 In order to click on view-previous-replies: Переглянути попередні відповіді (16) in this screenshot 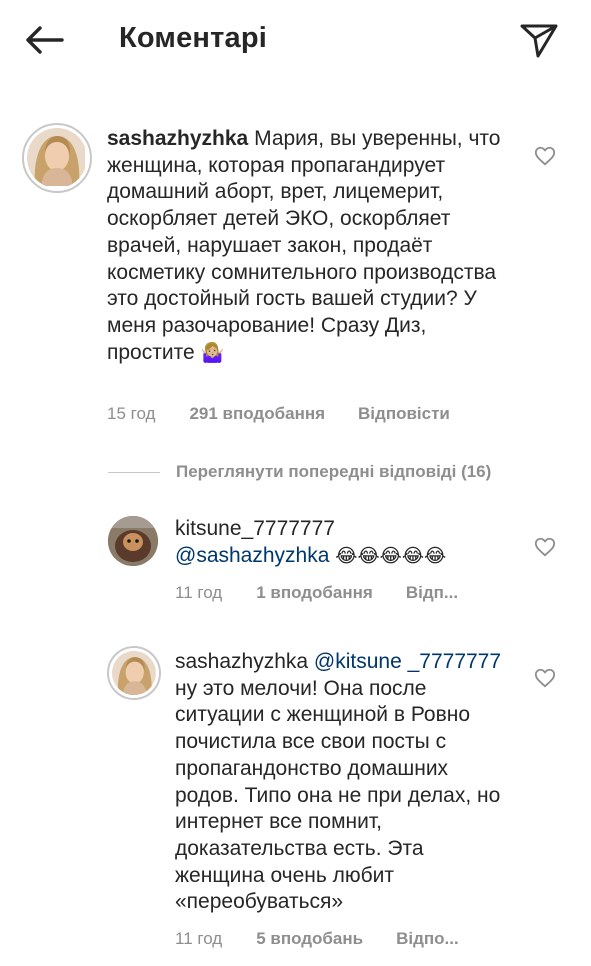, I will do `click(299, 472)`.